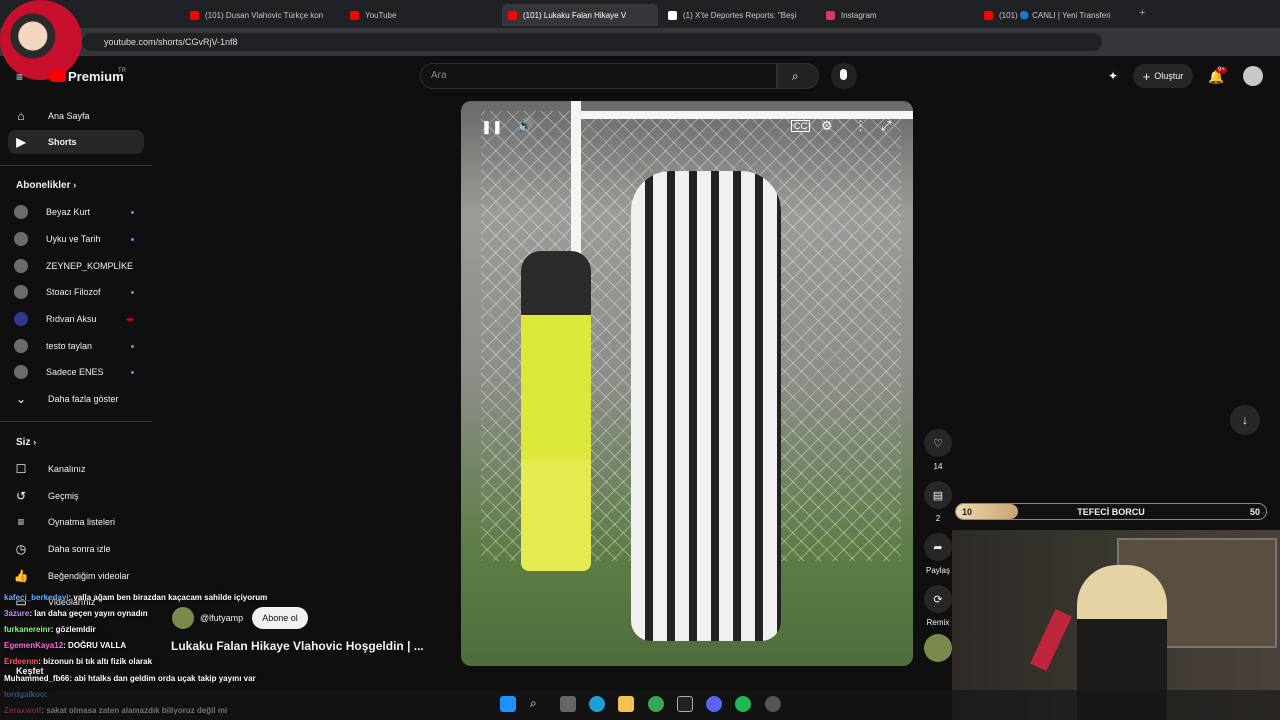 This screenshot has width=1280, height=720. What do you see at coordinates (897, 15) in the screenshot?
I see `browser-tab: Instagram` at bounding box center [897, 15].